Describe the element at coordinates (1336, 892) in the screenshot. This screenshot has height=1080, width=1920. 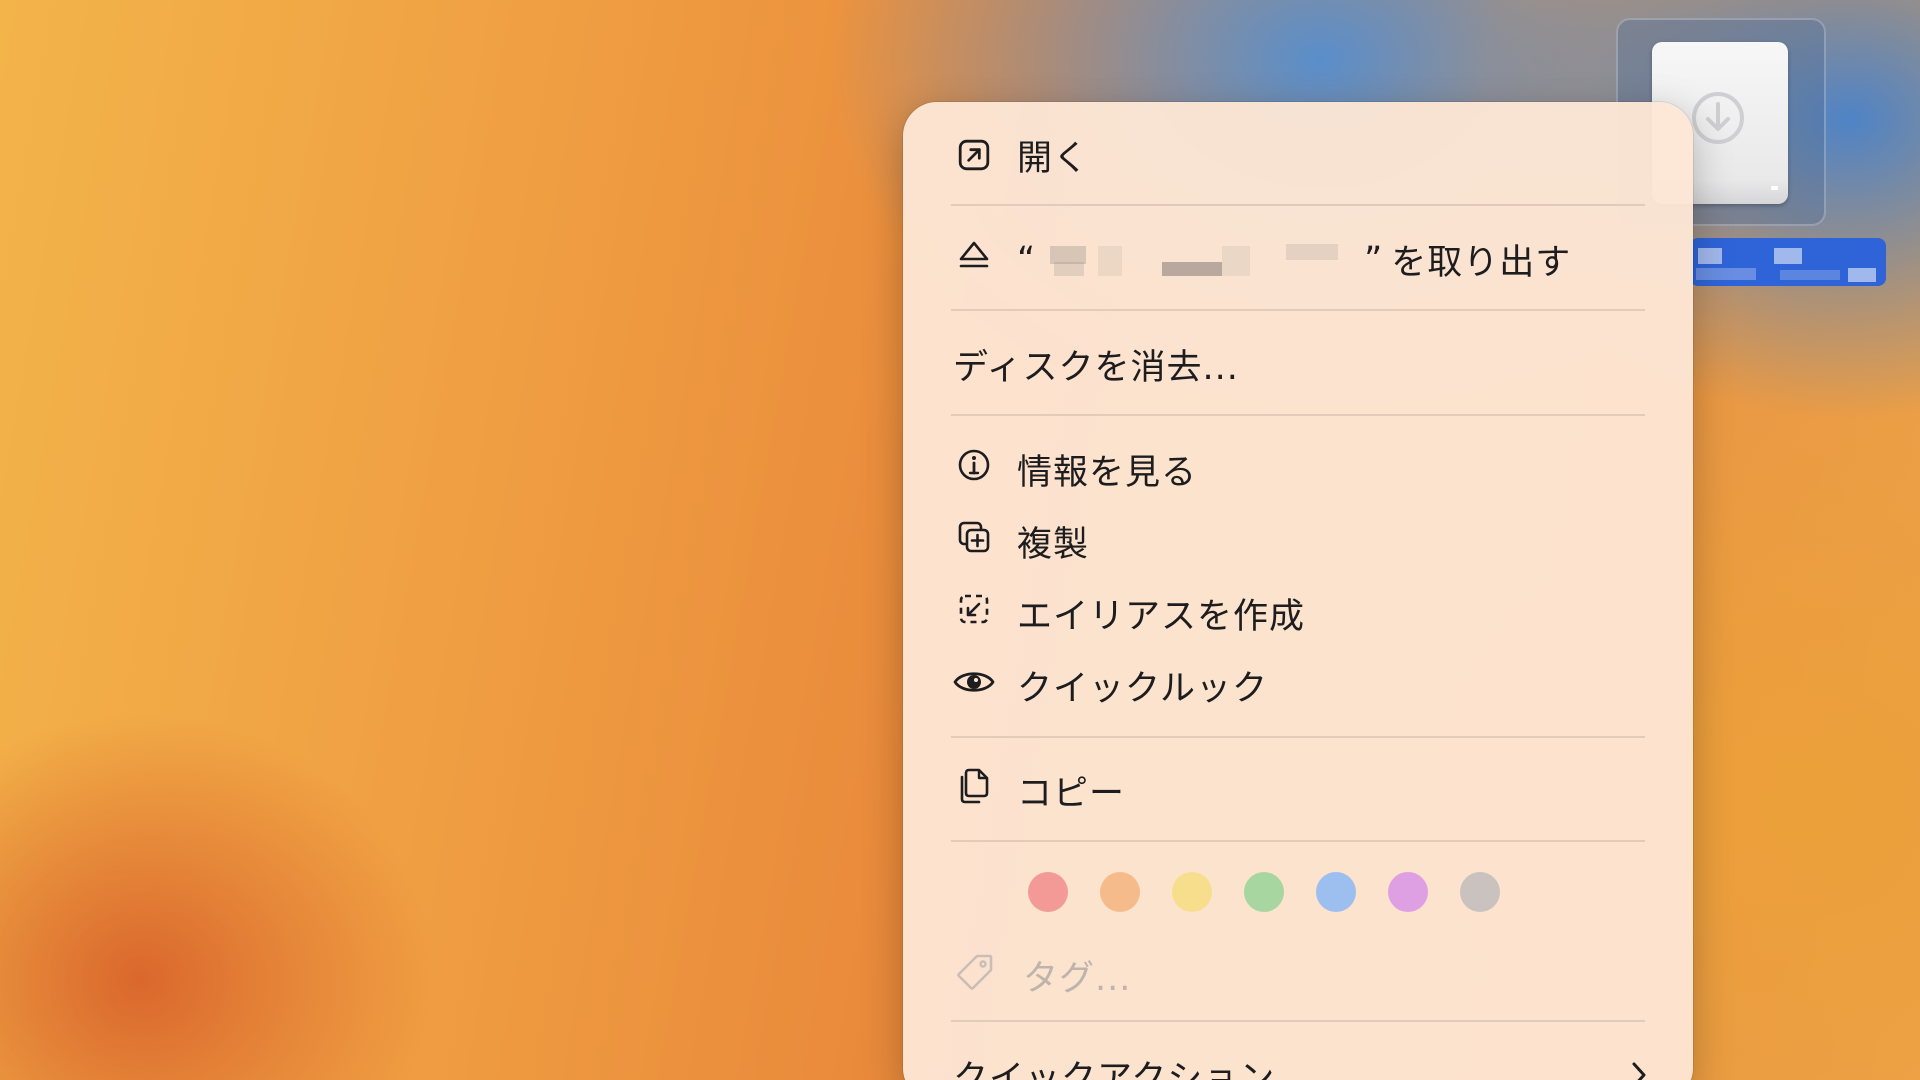
I see `tag-color-blue` at that location.